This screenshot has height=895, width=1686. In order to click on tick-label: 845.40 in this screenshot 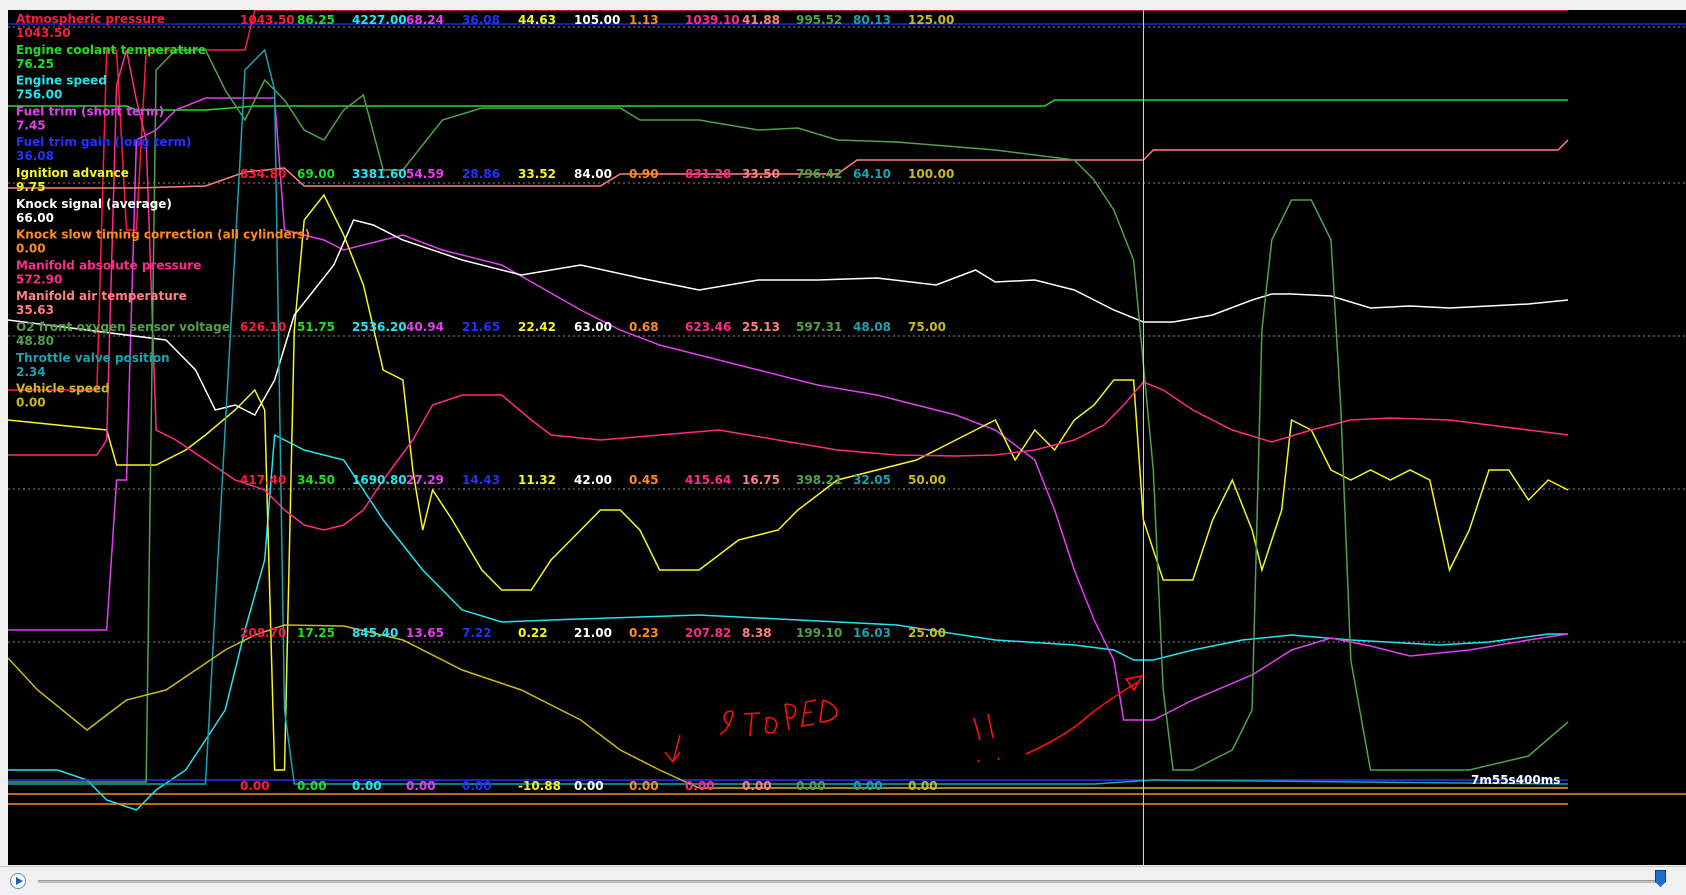, I will do `click(375, 633)`.